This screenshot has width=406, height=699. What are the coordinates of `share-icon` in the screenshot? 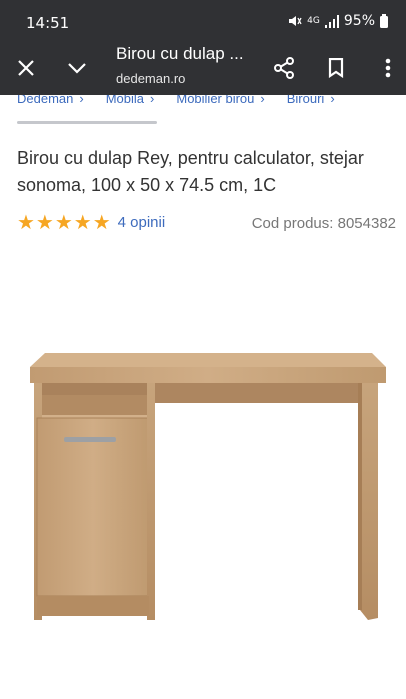 It's located at (284, 68).